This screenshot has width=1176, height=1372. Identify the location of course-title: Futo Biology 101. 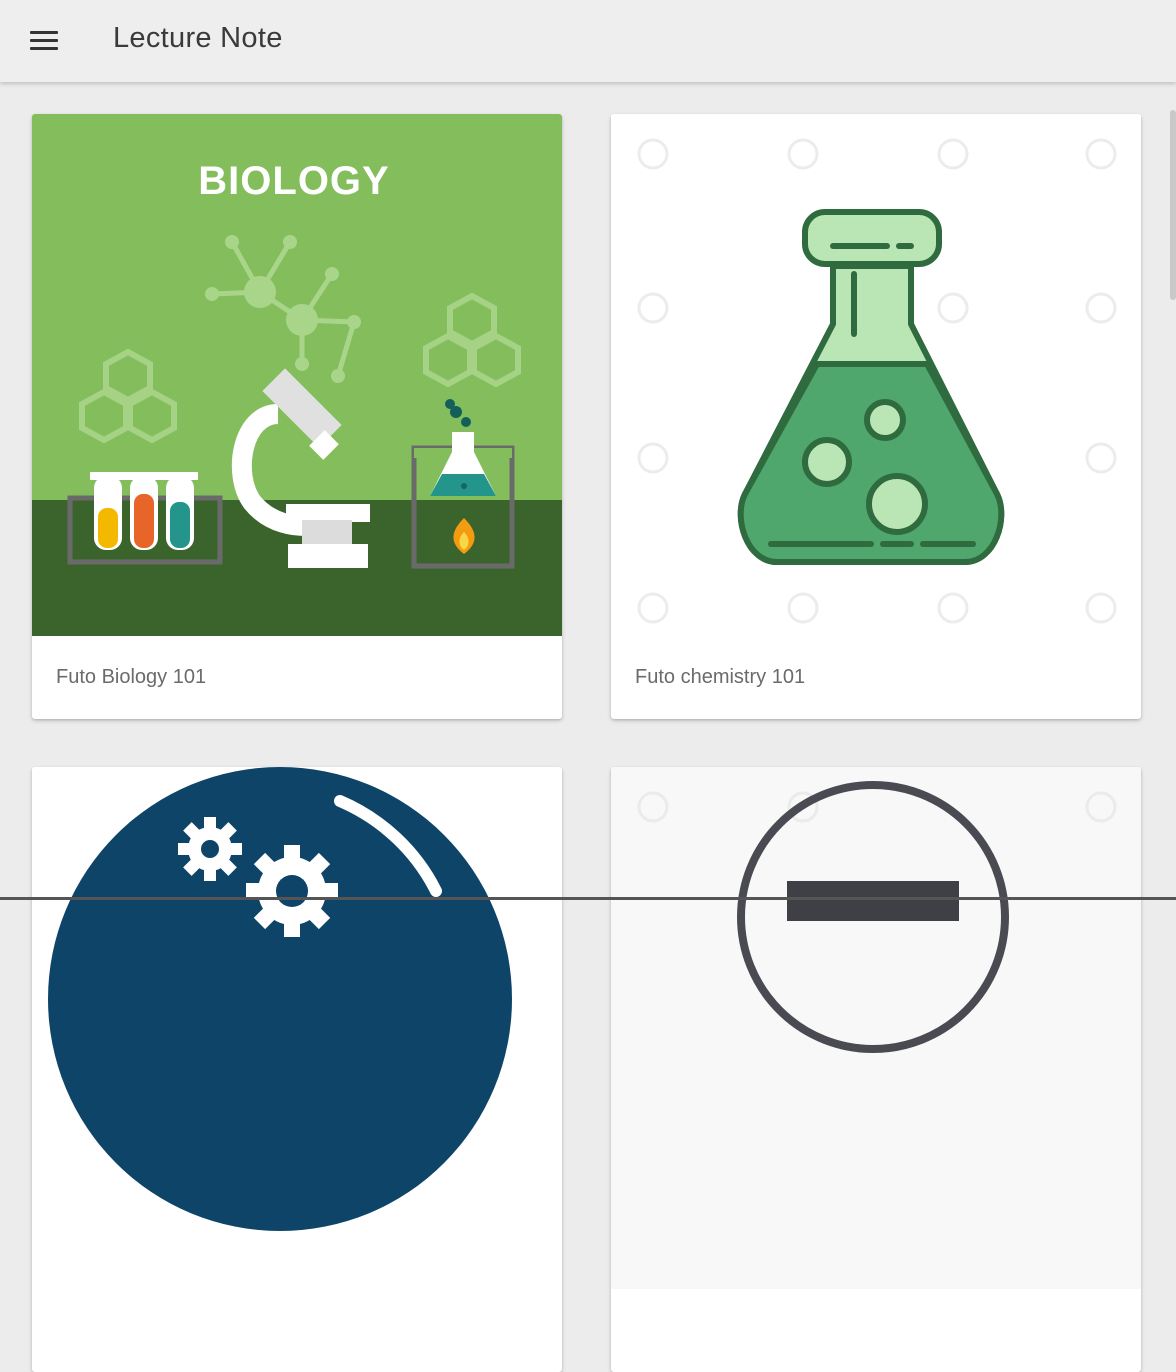
(131, 677).